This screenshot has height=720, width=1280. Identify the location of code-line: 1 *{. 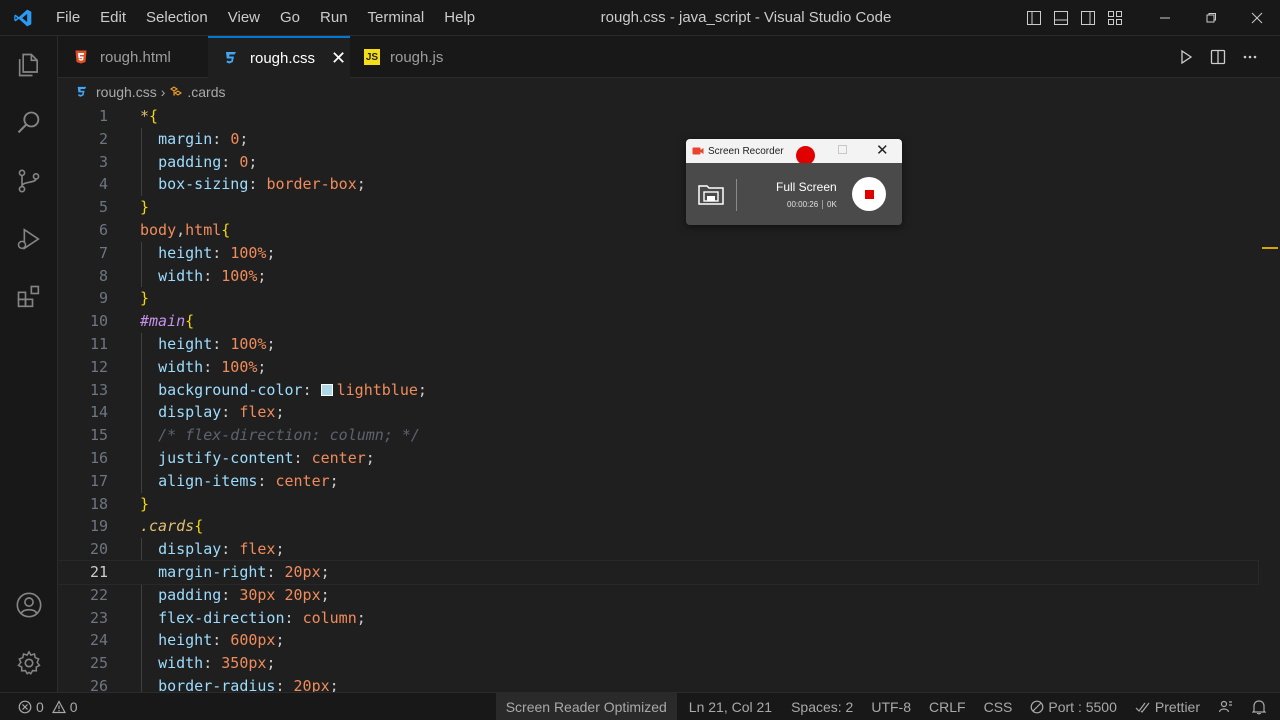
(658, 116).